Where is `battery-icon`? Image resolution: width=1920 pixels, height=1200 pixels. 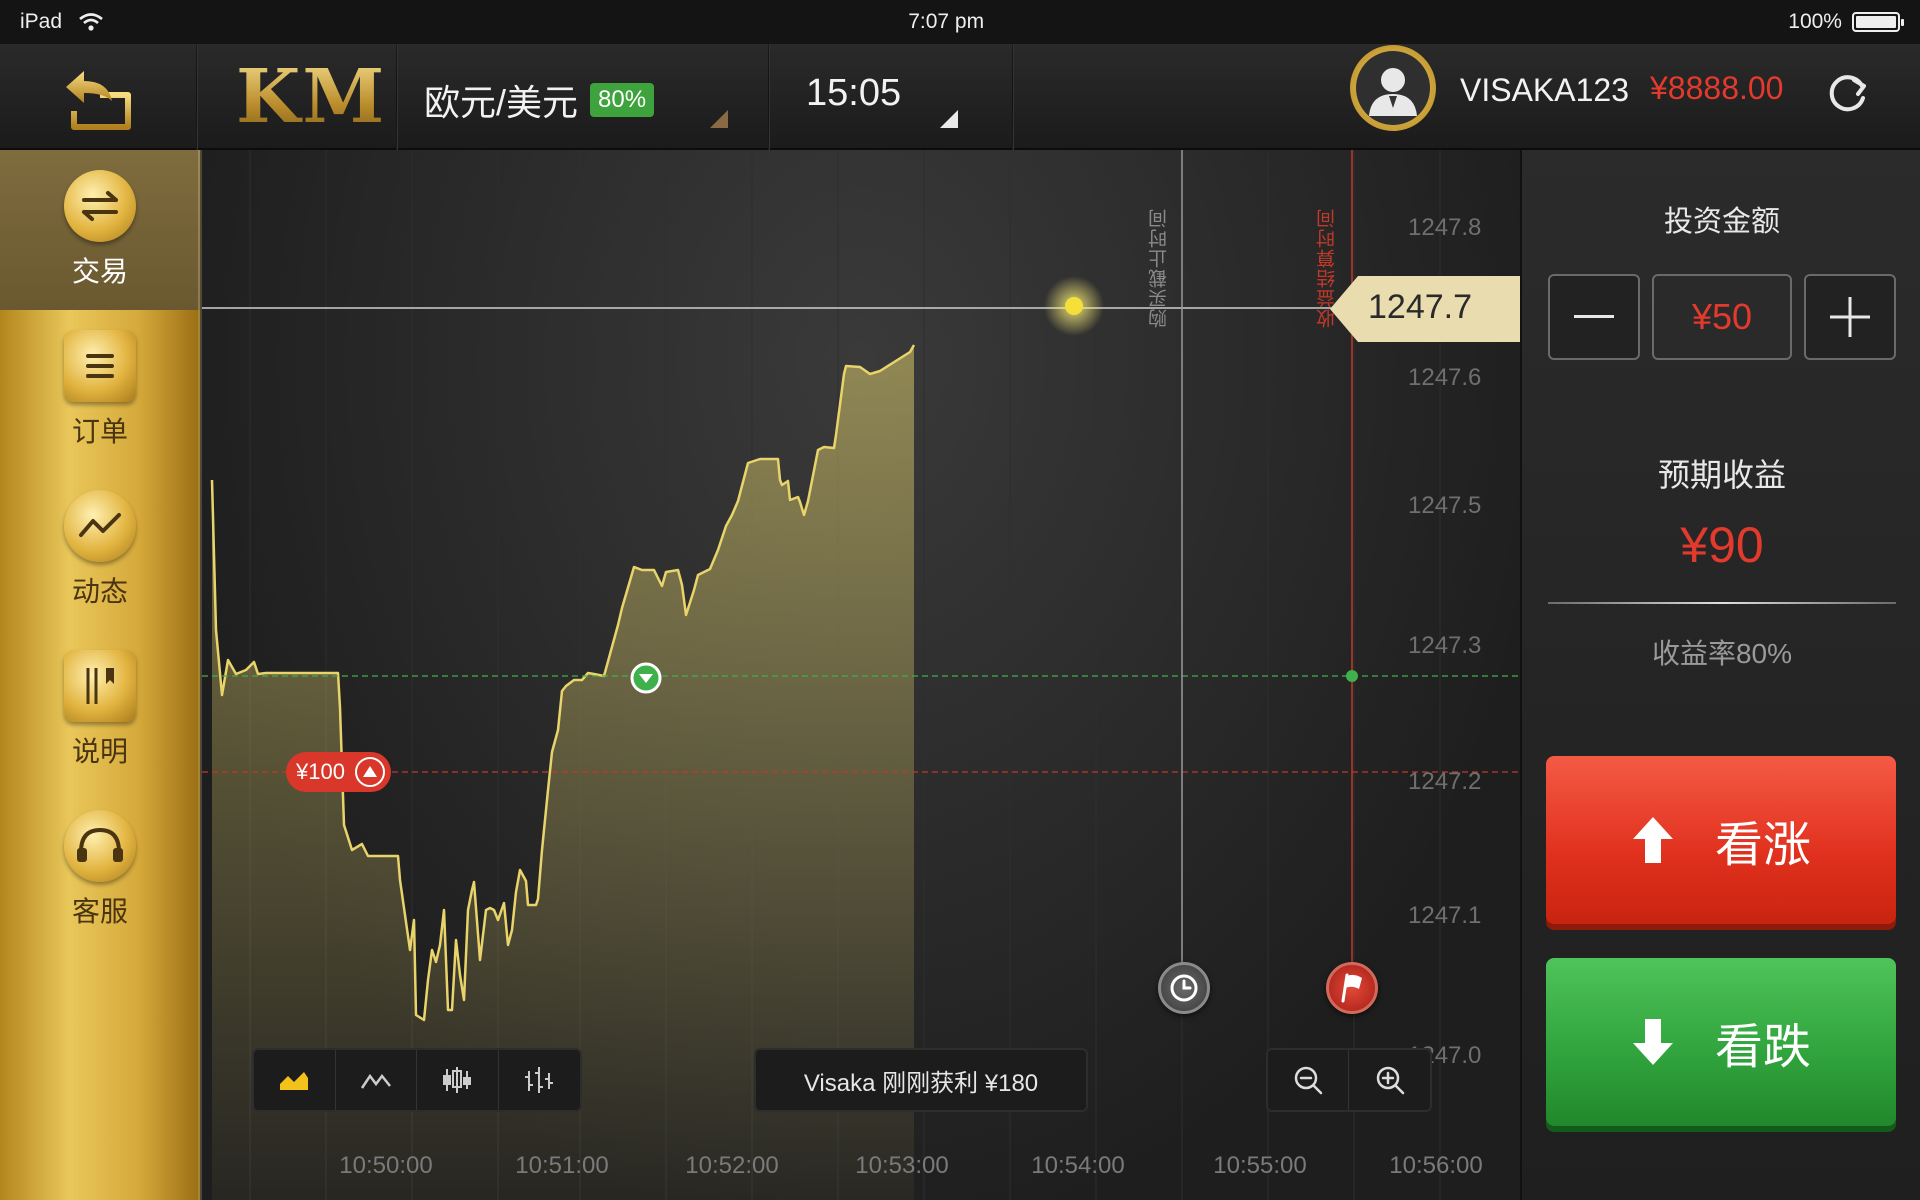
battery-icon is located at coordinates (1877, 22).